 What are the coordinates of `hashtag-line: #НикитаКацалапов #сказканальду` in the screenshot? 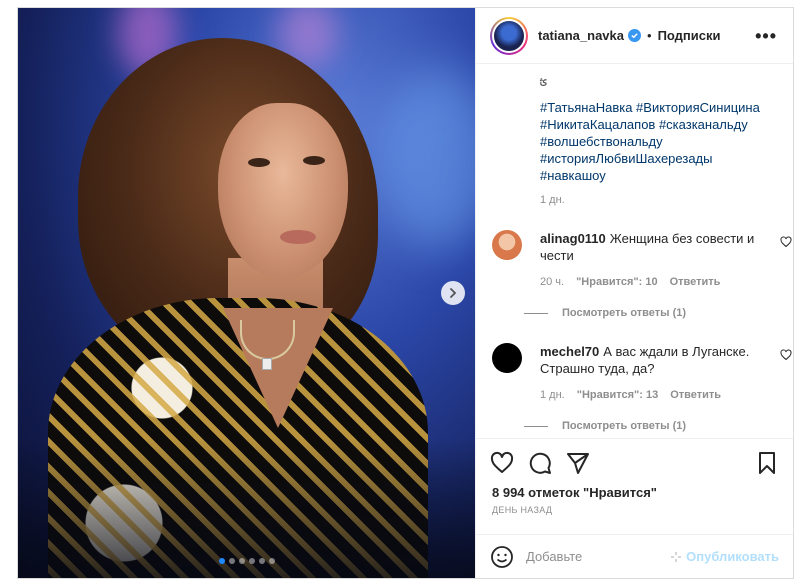 It's located at (660, 124).